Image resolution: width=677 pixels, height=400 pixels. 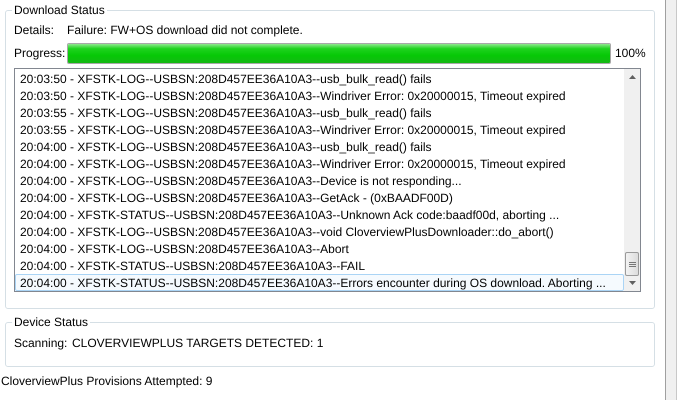 I want to click on details-label: Details:, so click(x=35, y=30).